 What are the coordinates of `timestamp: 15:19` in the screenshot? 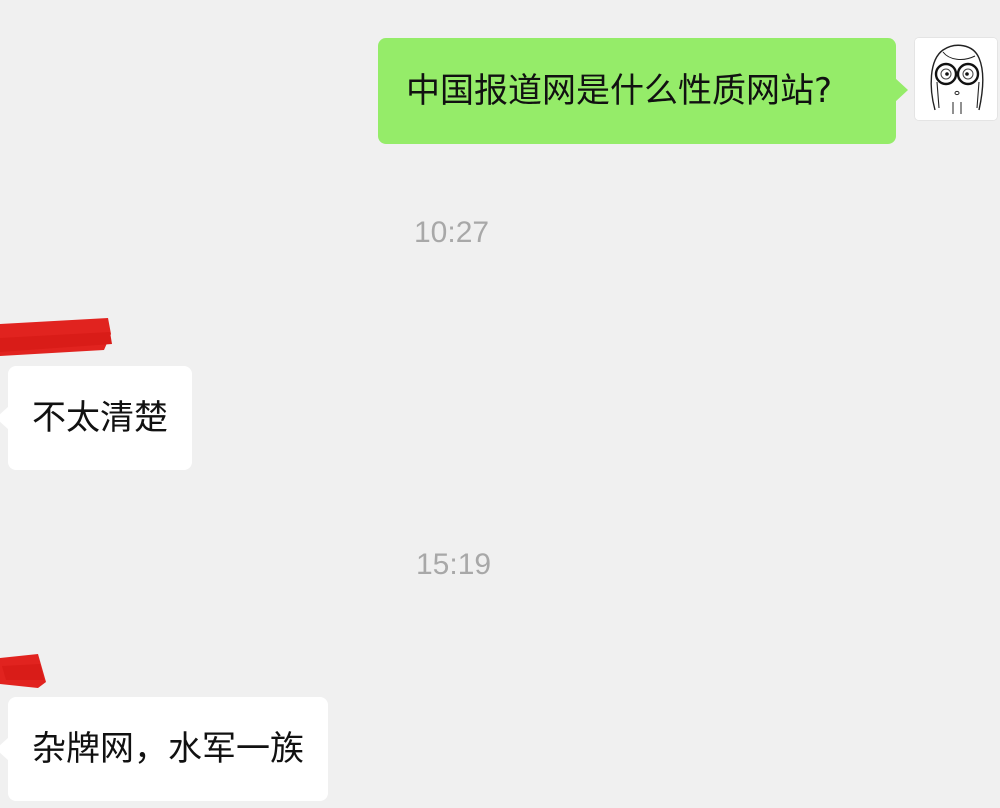 It's located at (454, 564).